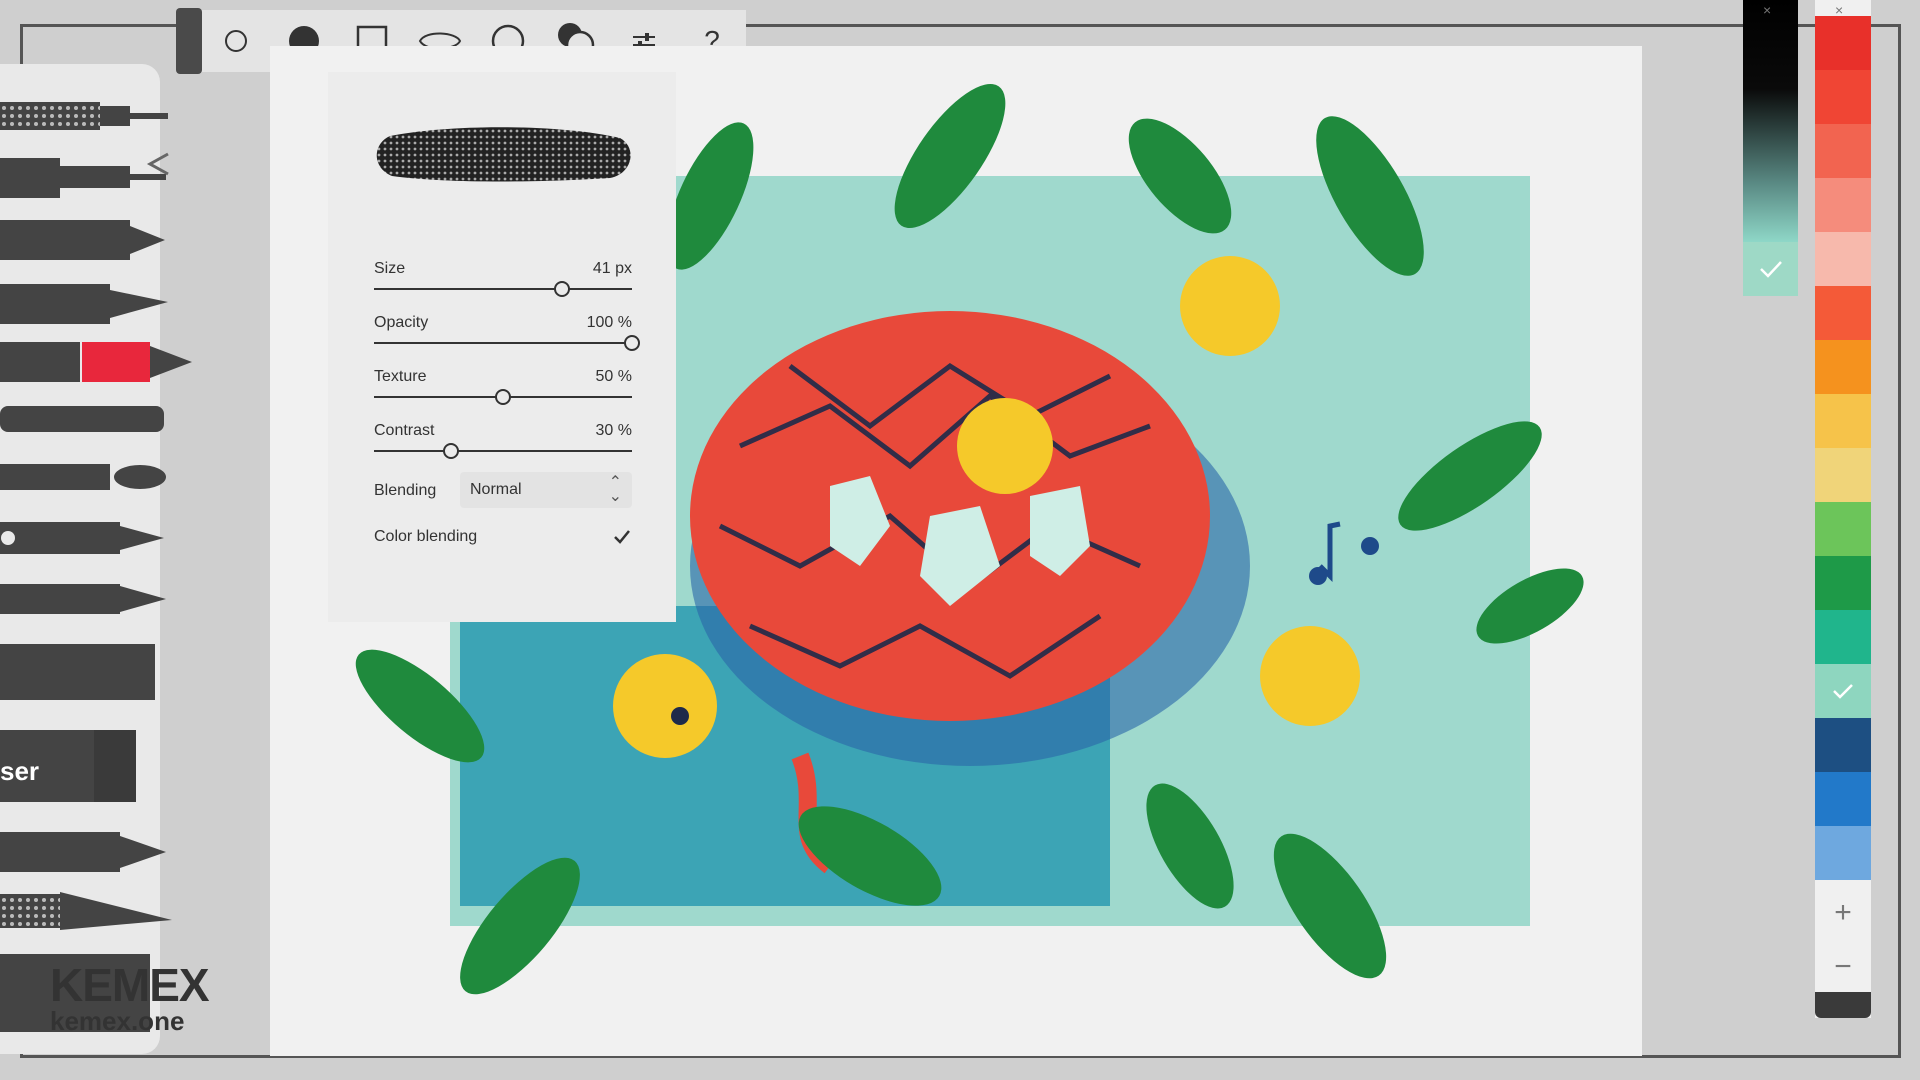 Image resolution: width=1920 pixels, height=1080 pixels. Describe the element at coordinates (613, 430) in the screenshot. I see `contrast-value: 30 %` at that location.